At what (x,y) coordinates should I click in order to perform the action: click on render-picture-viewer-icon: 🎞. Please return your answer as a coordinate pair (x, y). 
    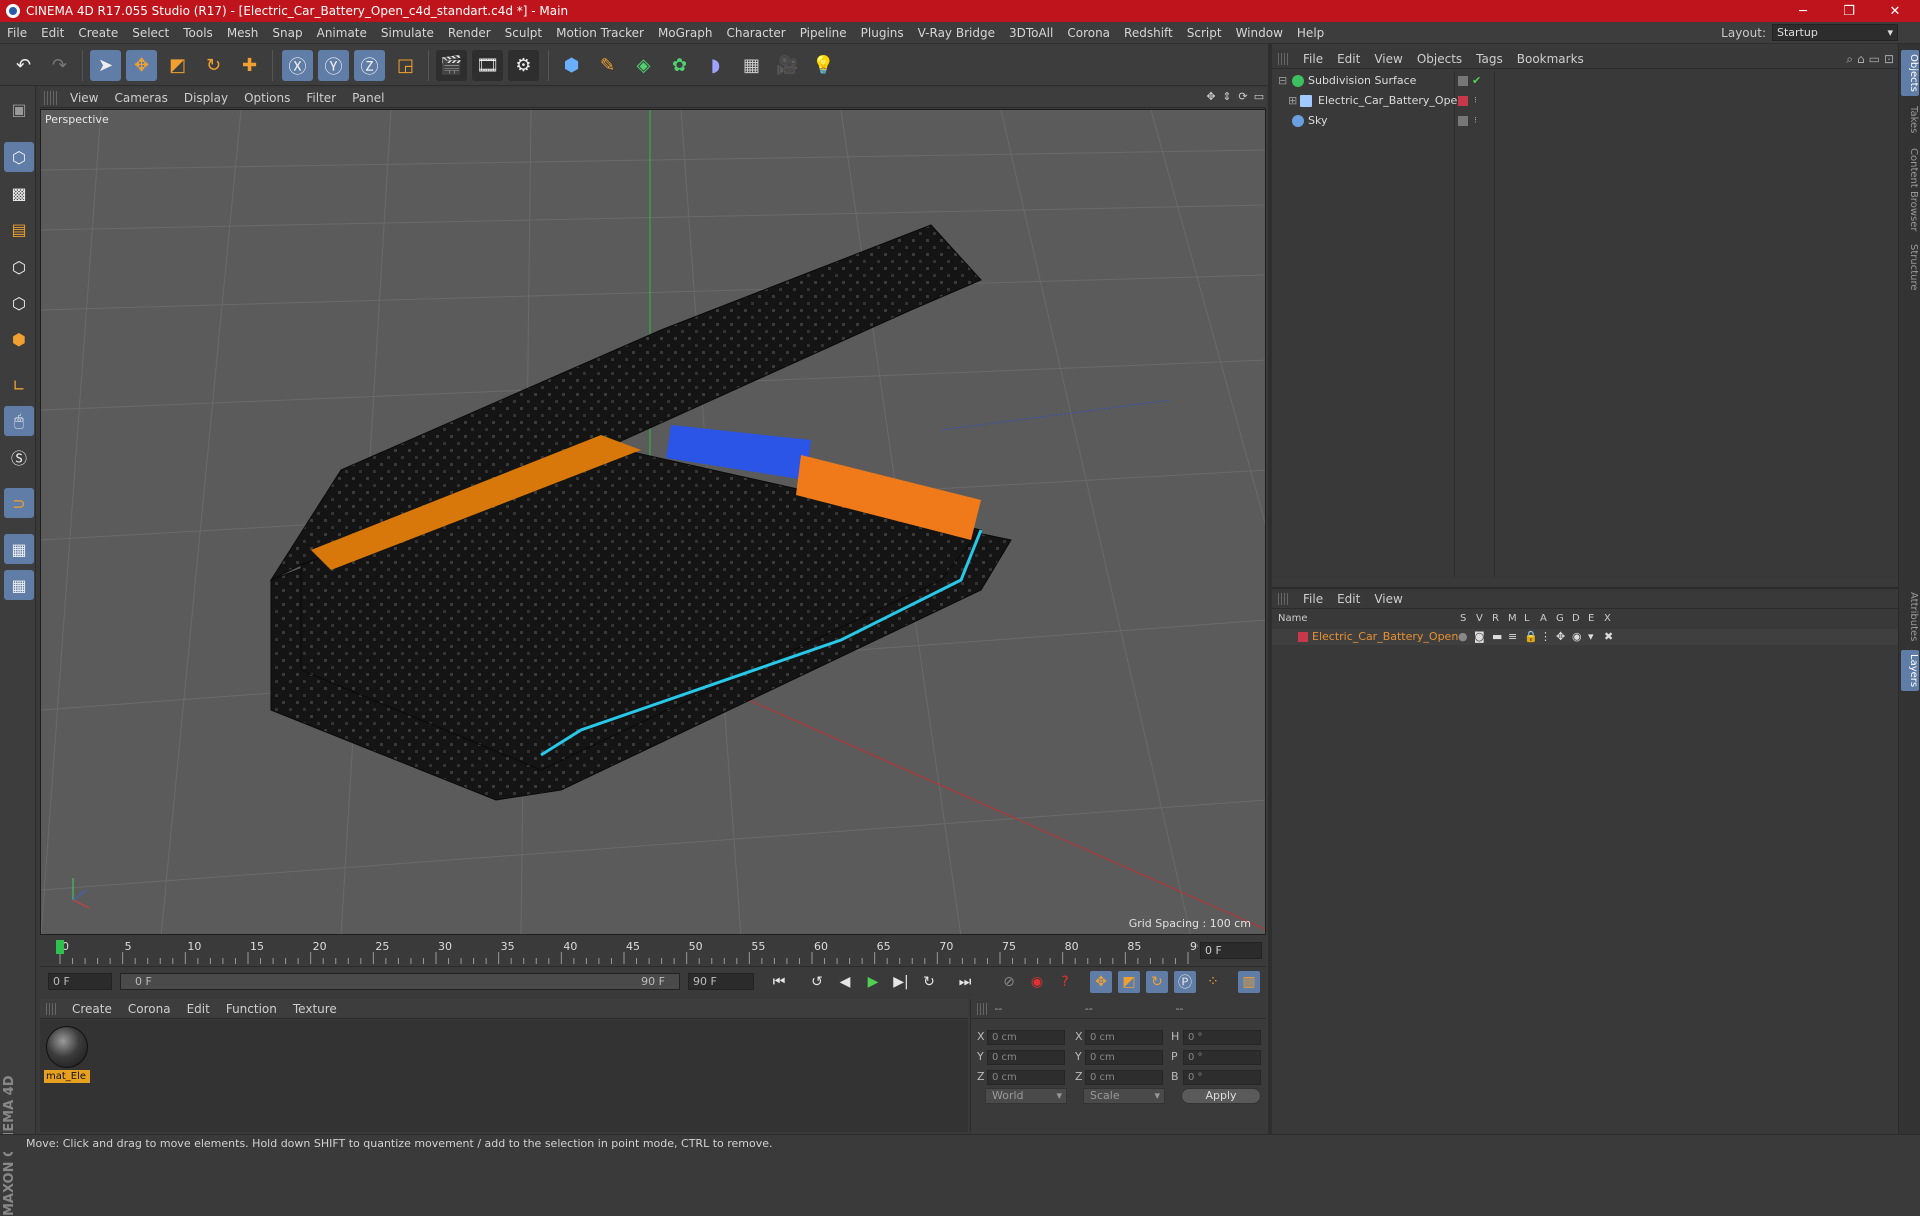
    Looking at the image, I should click on (487, 65).